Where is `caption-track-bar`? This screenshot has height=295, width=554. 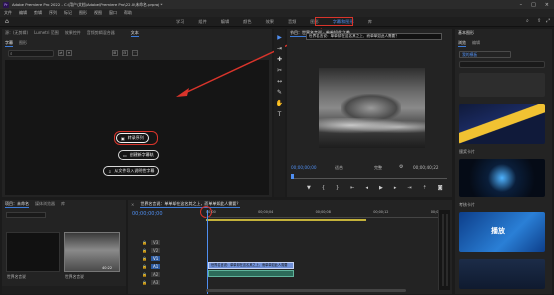
caption-track-bar is located at coordinates (286, 220).